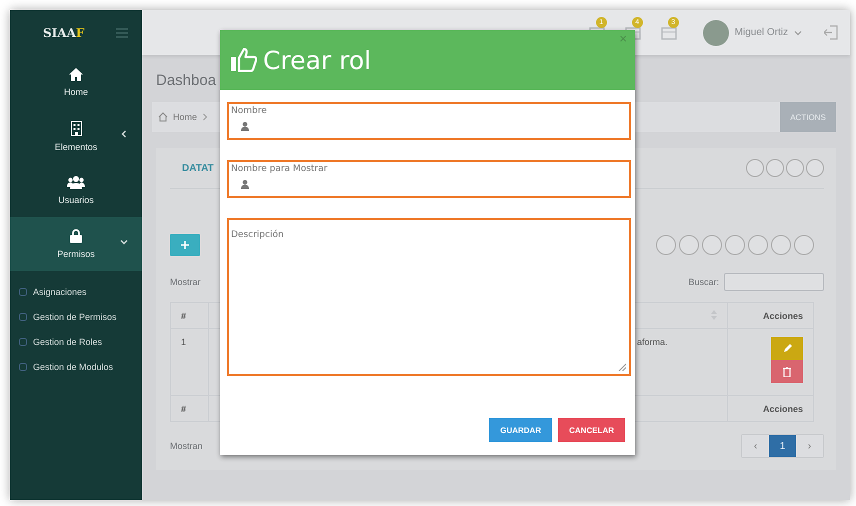  I want to click on pencil-icon, so click(787, 348).